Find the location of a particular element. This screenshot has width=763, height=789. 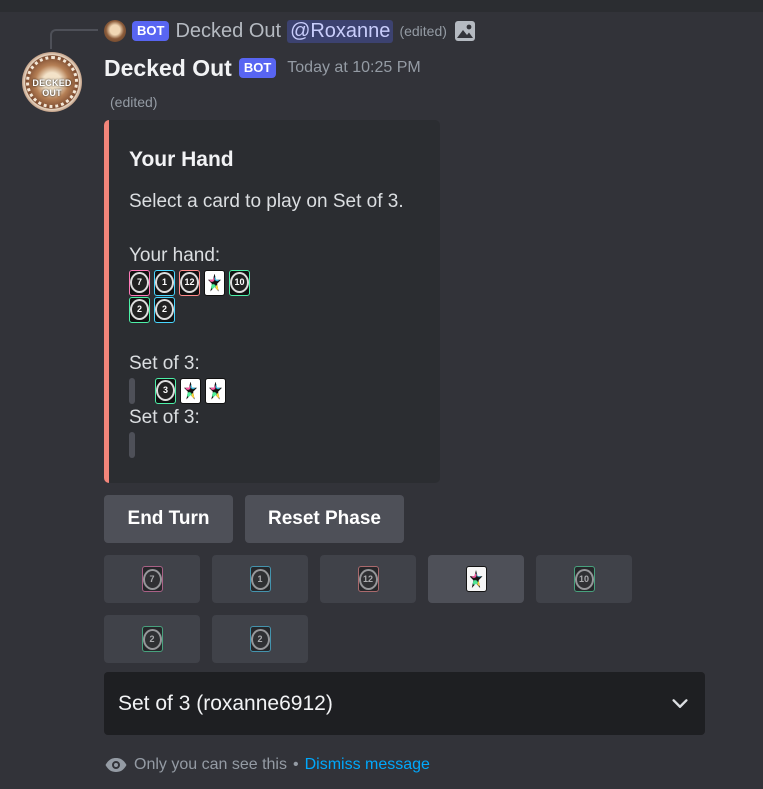

embed-title: Your Hand is located at coordinates (181, 159).